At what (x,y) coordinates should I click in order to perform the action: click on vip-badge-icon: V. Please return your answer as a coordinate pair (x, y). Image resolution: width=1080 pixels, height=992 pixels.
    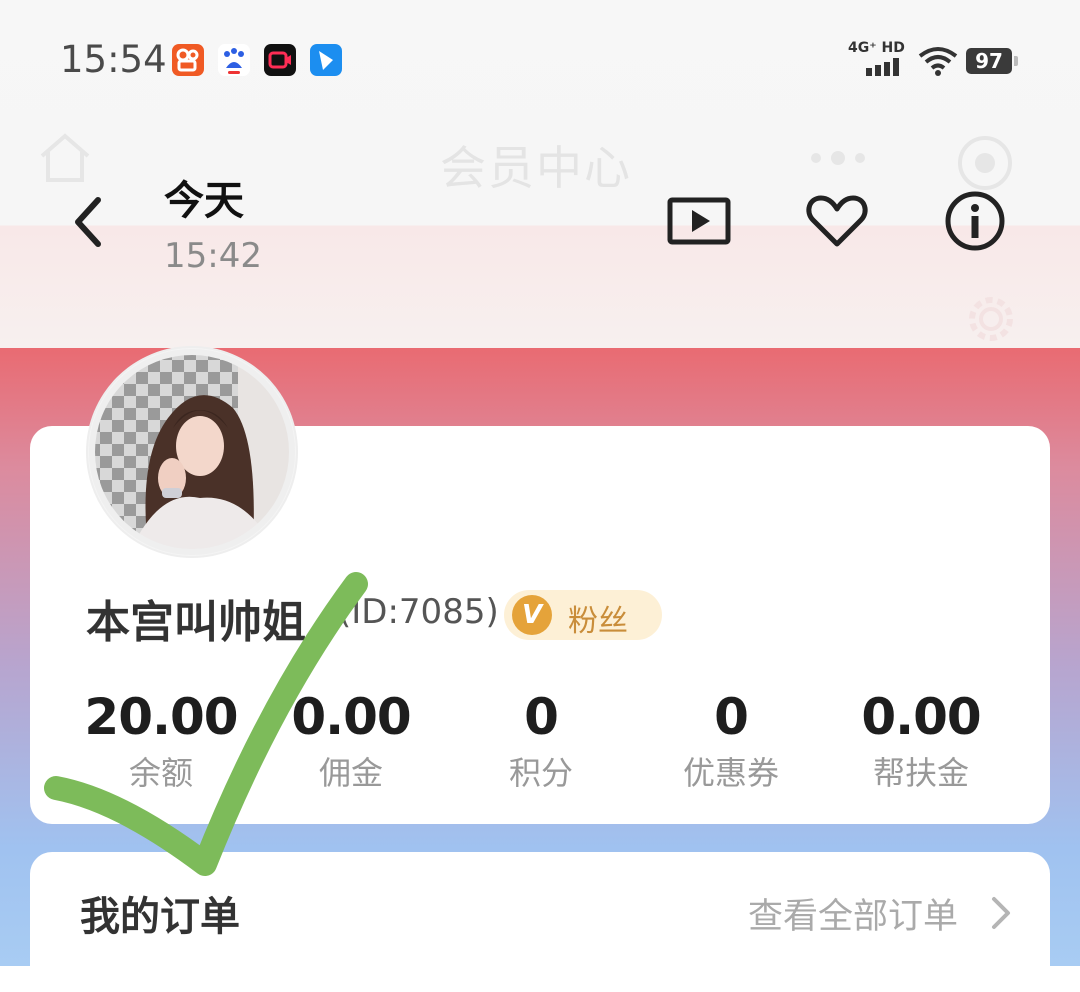
    Looking at the image, I should click on (532, 615).